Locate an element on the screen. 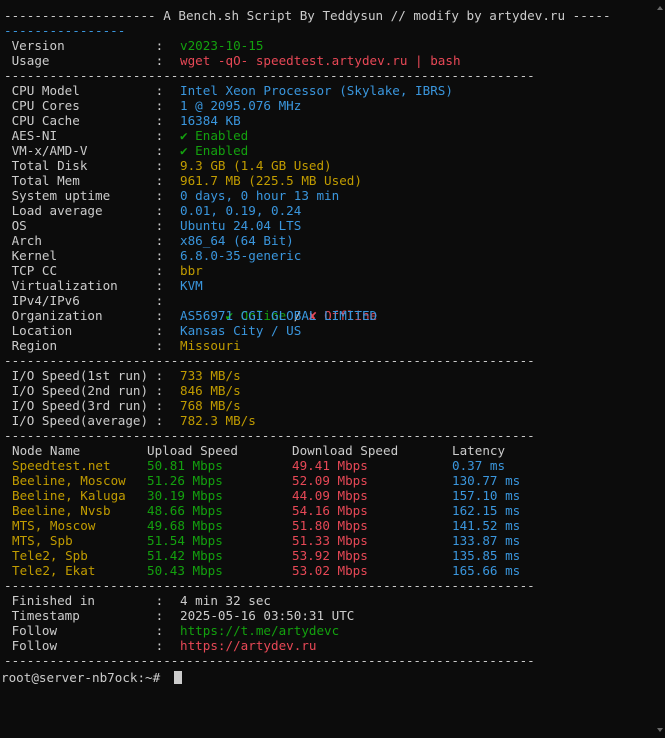 The image size is (665, 738). system-value: 0.01, 0.19, 0.24 is located at coordinates (241, 210).